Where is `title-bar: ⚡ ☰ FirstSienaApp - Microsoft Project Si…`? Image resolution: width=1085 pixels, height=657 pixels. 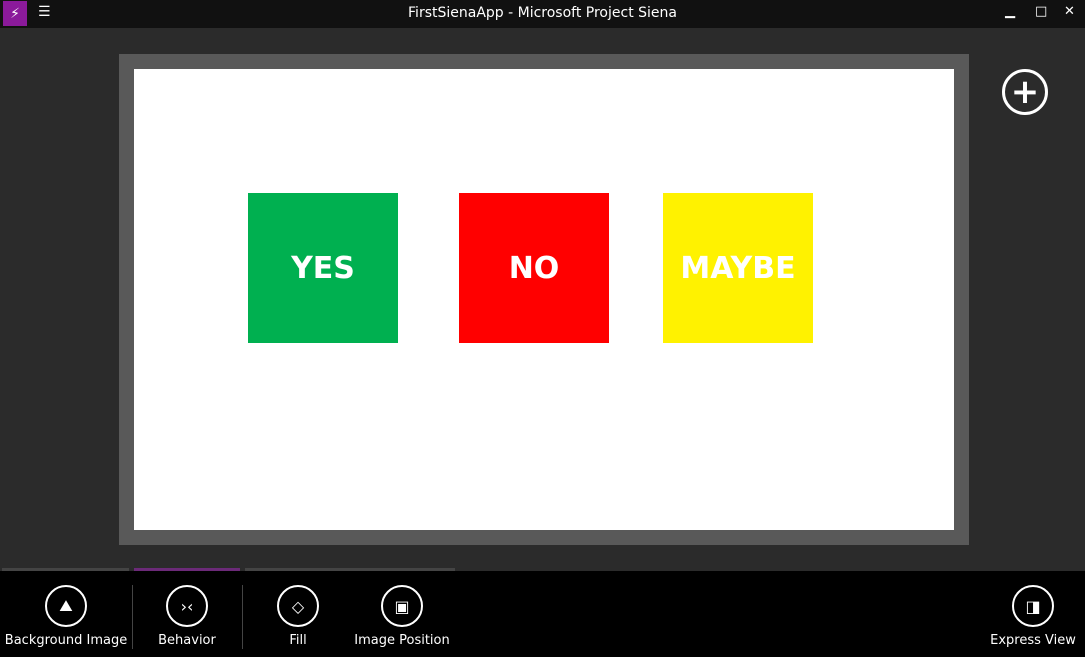 title-bar: ⚡ ☰ FirstSienaApp - Microsoft Project Si… is located at coordinates (542, 14).